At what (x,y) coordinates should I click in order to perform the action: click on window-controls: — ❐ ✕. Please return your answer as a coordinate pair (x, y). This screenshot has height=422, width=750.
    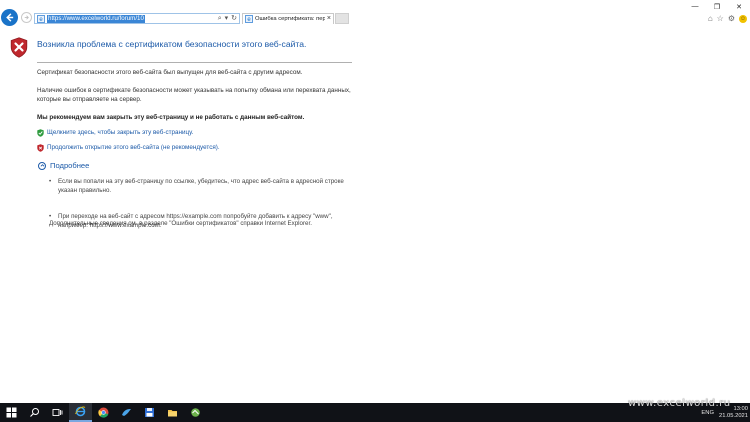
    Looking at the image, I should click on (717, 6).